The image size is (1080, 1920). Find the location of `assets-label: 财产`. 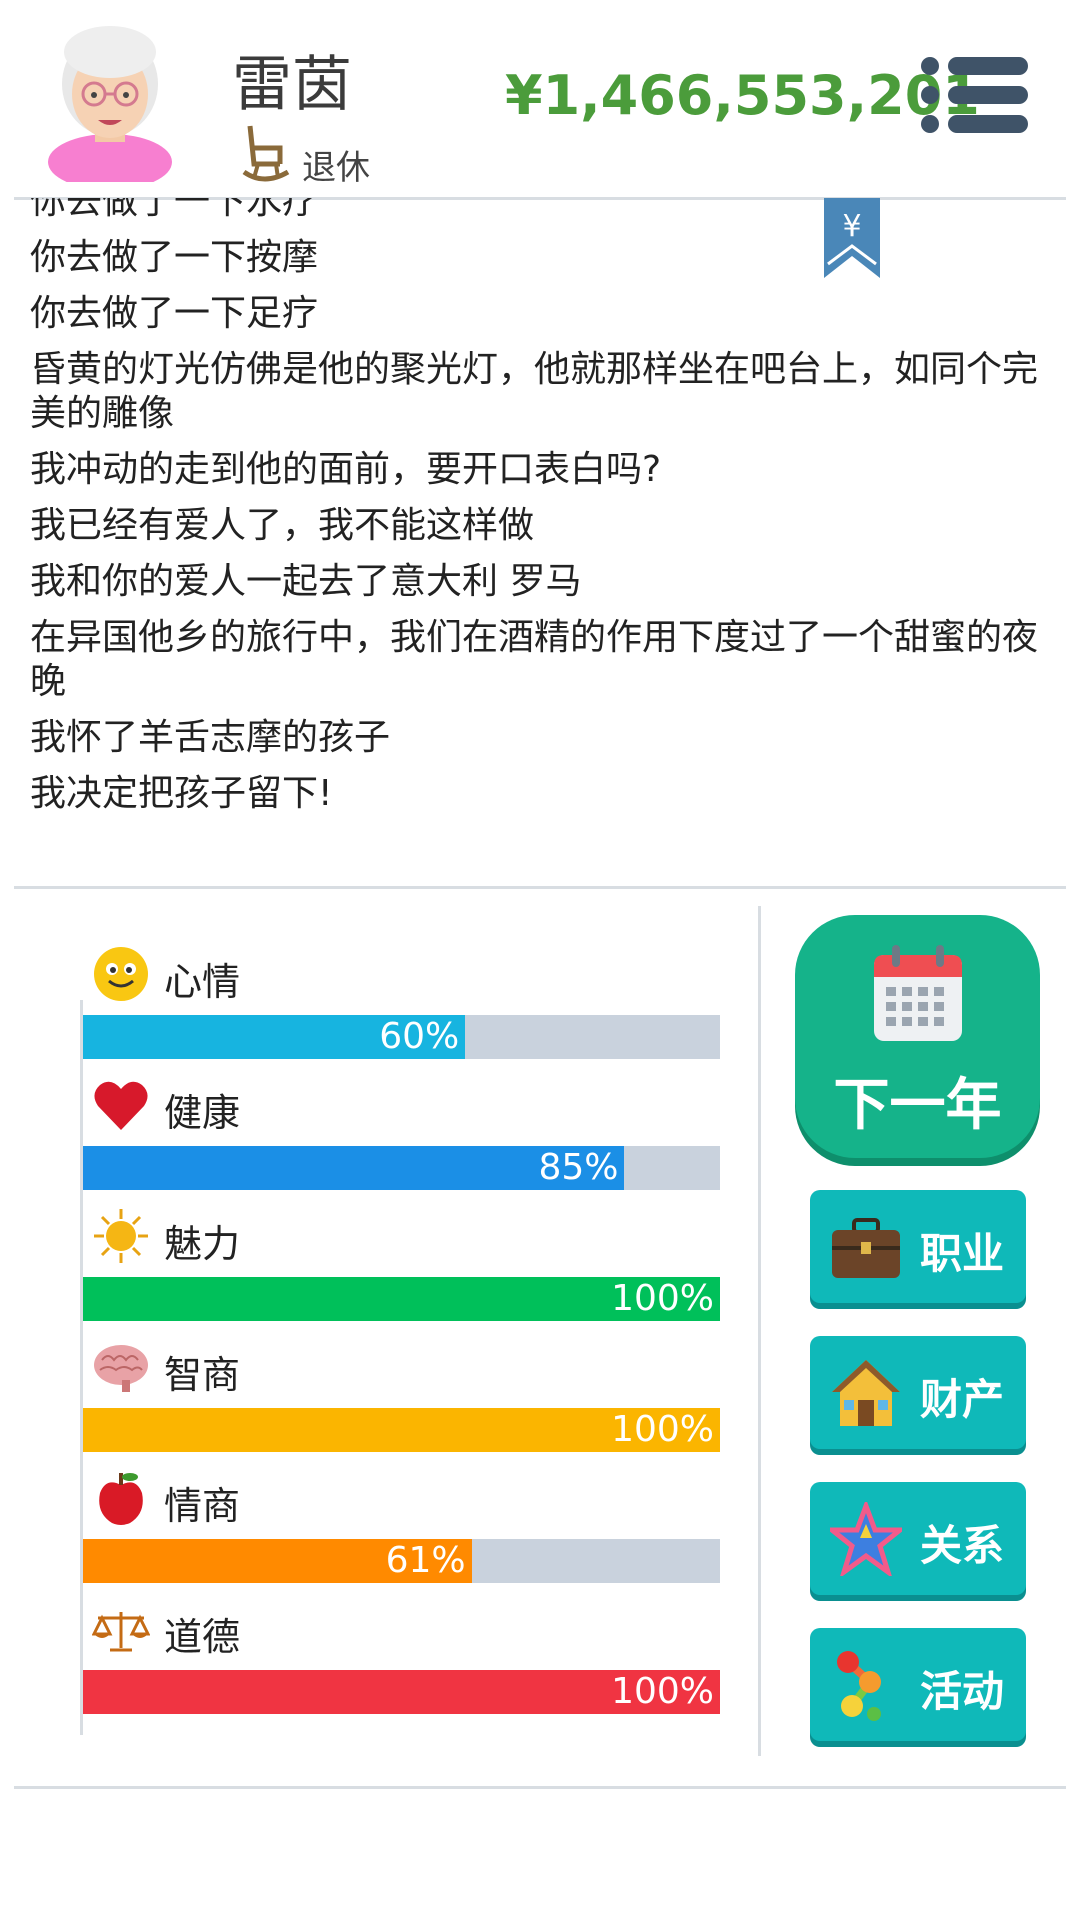

assets-label: 财产 is located at coordinates (962, 1399).